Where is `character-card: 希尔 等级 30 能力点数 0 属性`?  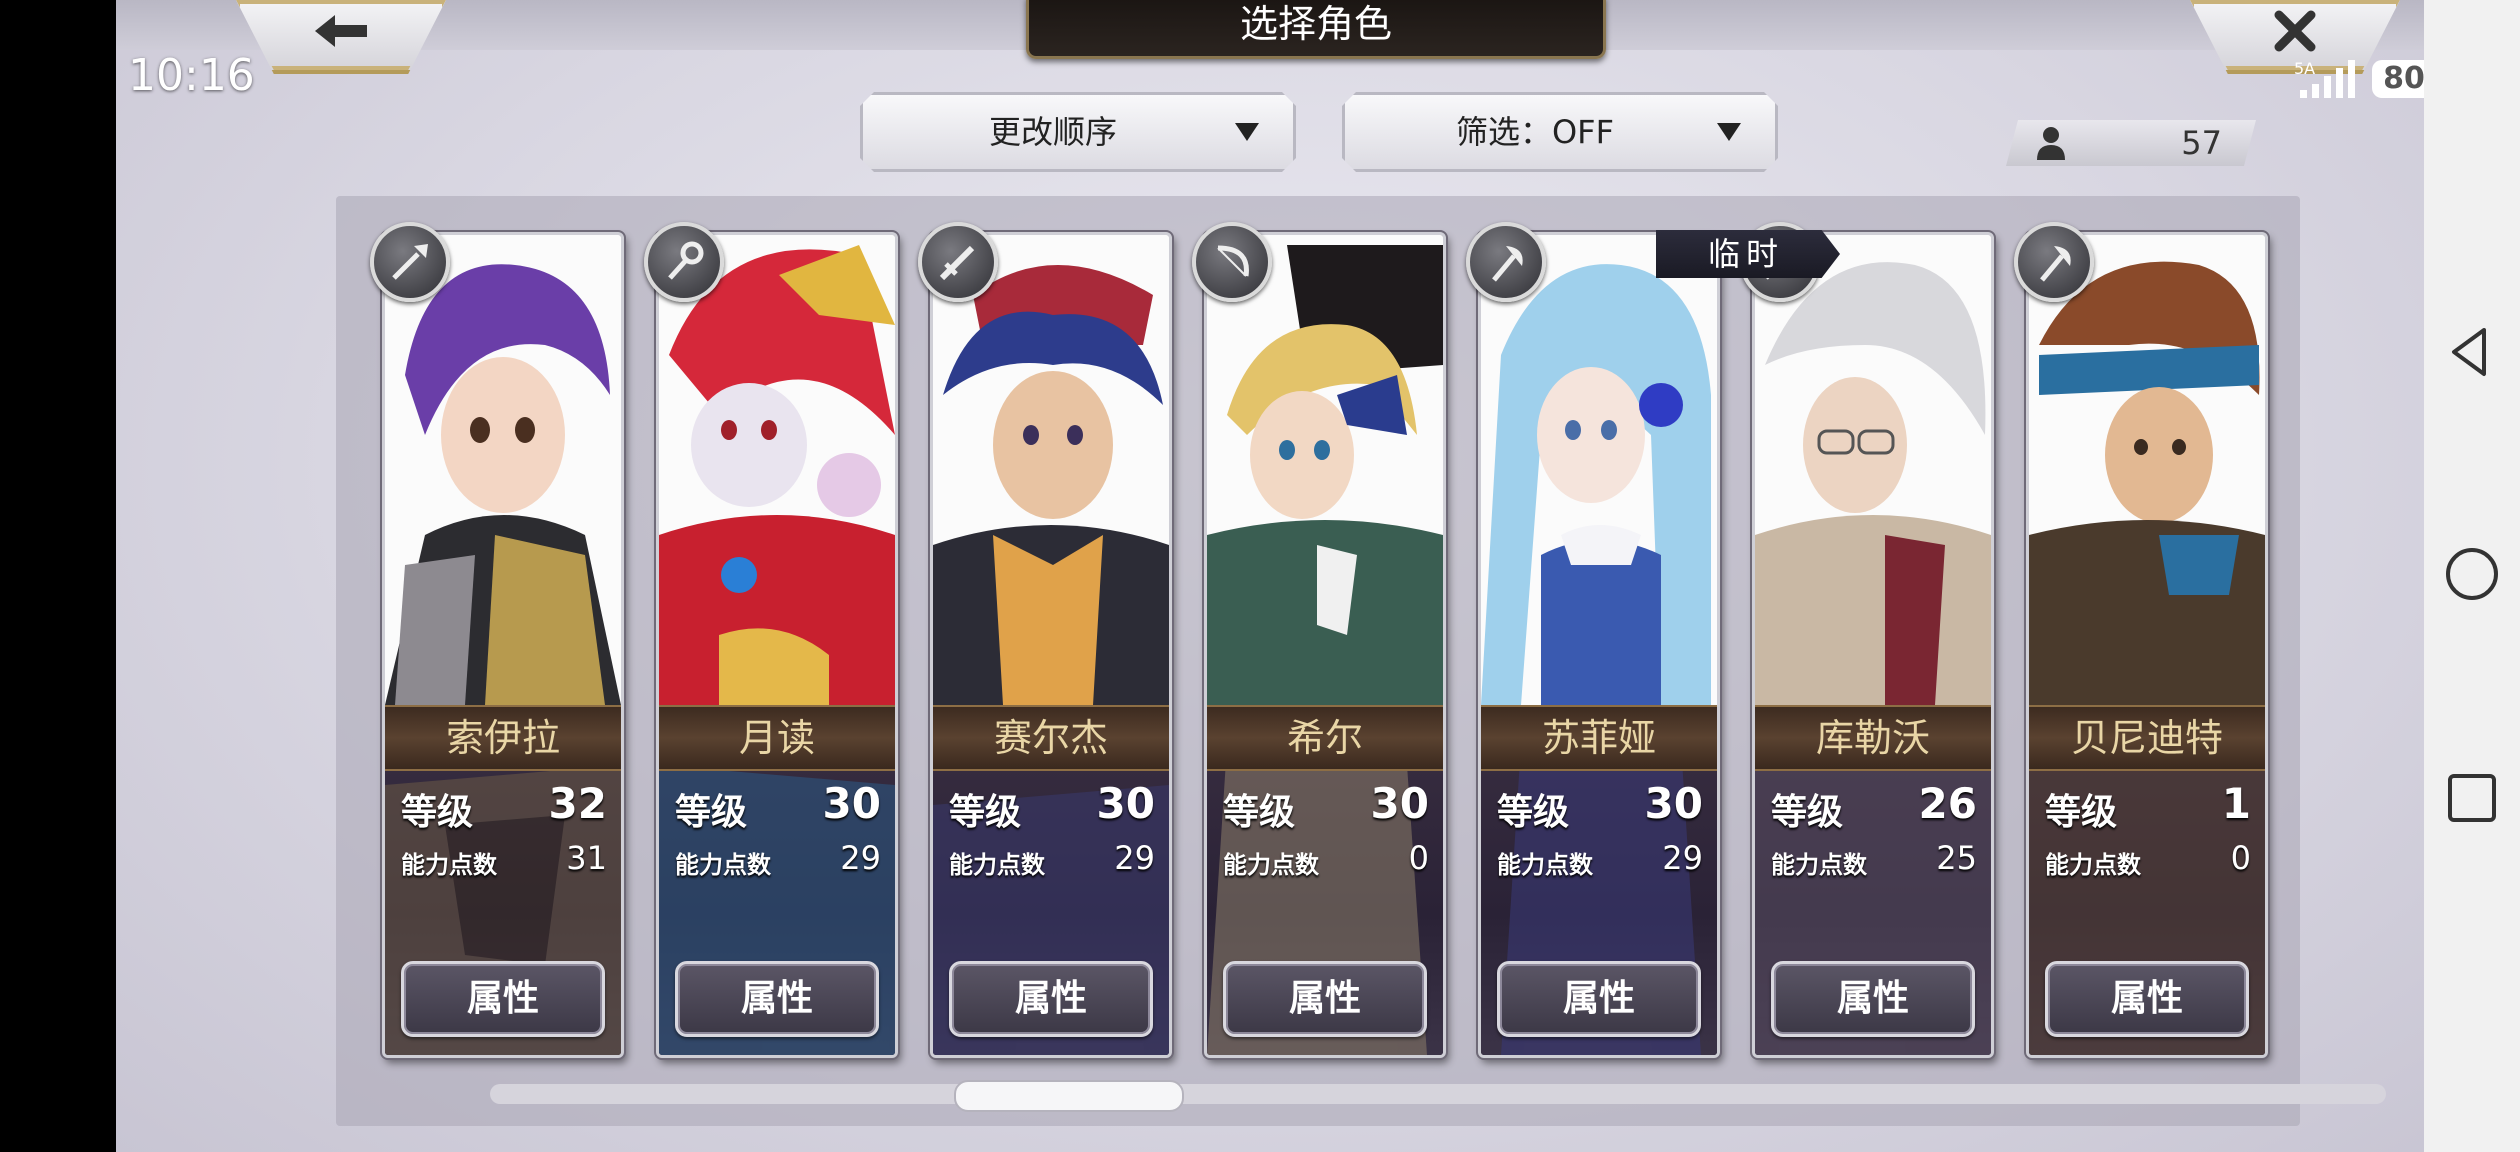
character-card: 希尔 等级 30 能力点数 0 属性 is located at coordinates (1325, 645).